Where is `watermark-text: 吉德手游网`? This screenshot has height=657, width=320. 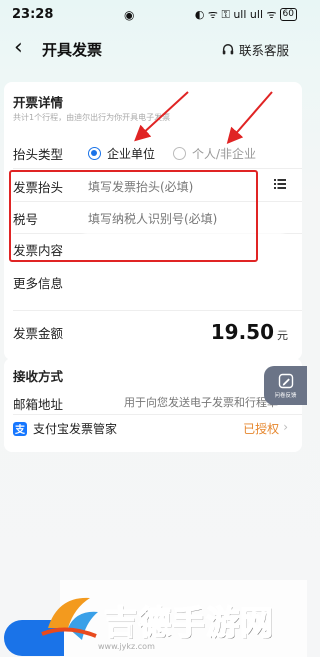
watermark-text: 吉德手游网 is located at coordinates (188, 622).